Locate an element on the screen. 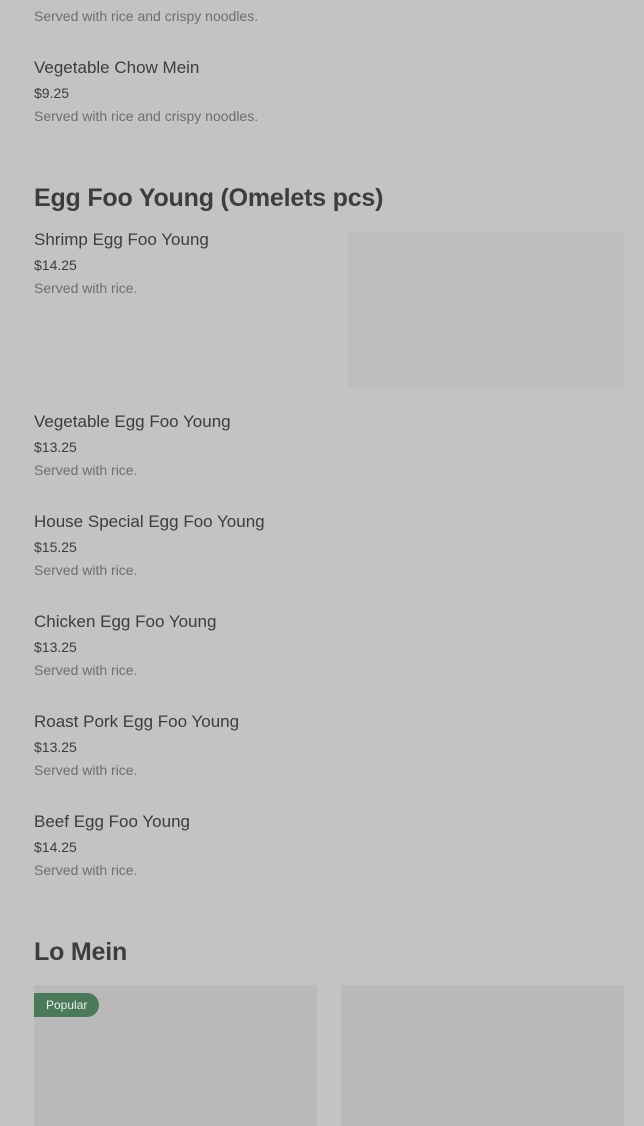 This screenshot has height=1126, width=644. popular-badge: Popular is located at coordinates (67, 1005).